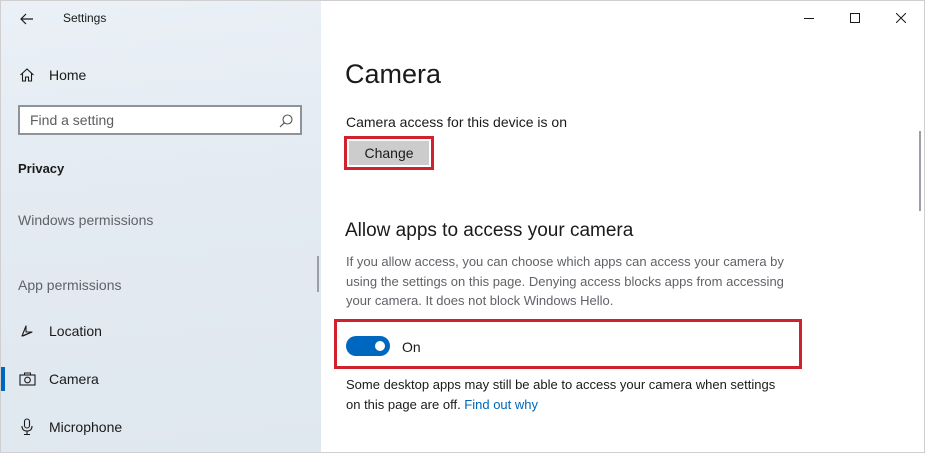 The height and width of the screenshot is (453, 925). Describe the element at coordinates (393, 74) in the screenshot. I see `page-title: Camera` at that location.